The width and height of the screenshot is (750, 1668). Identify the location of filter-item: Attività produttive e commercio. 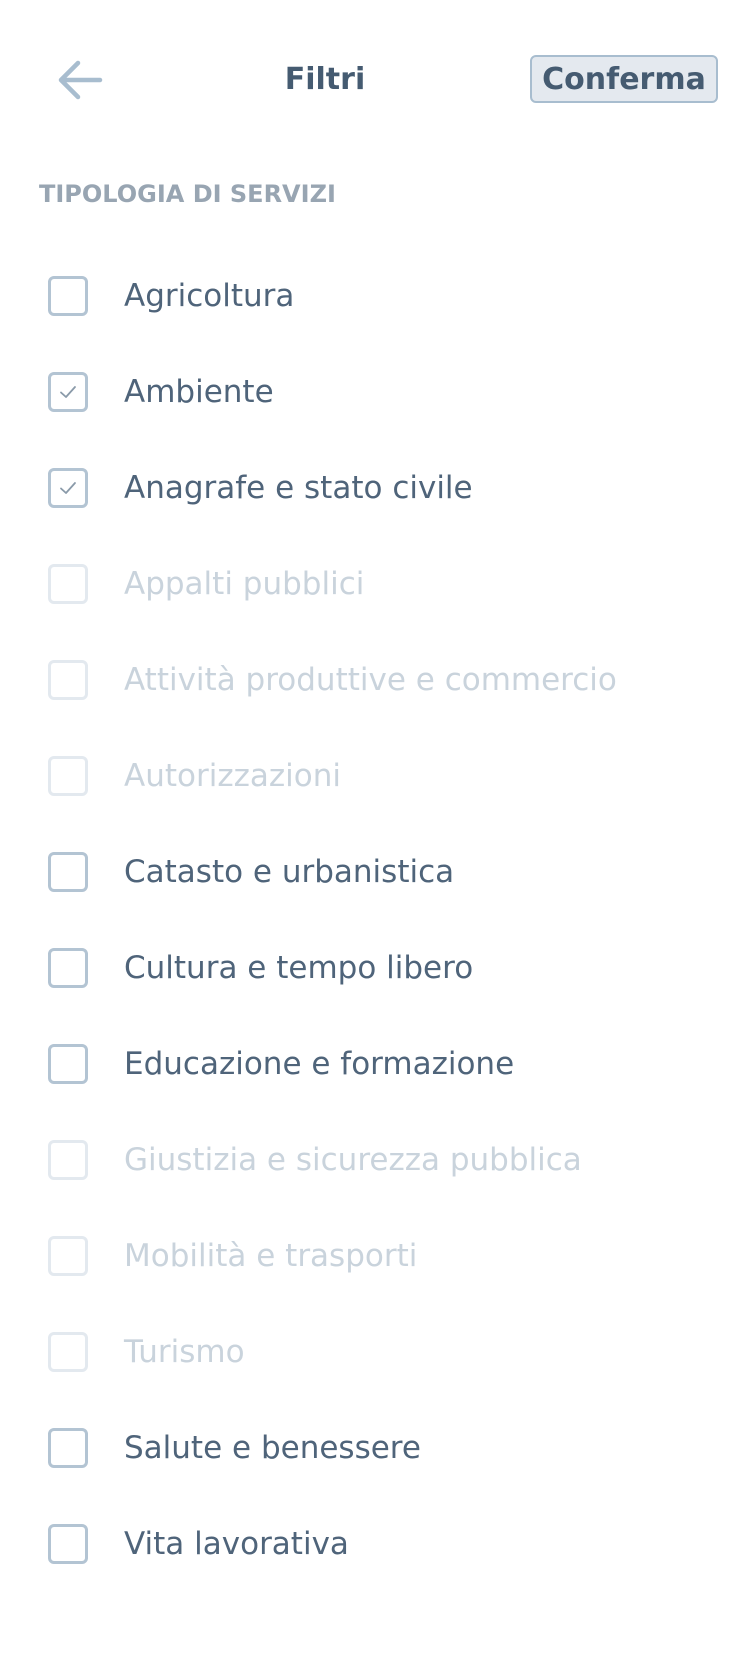
(375, 680).